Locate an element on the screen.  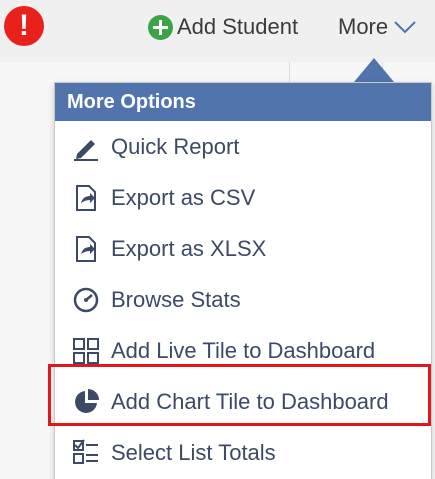
menu-item-label: Select List Totals is located at coordinates (193, 452).